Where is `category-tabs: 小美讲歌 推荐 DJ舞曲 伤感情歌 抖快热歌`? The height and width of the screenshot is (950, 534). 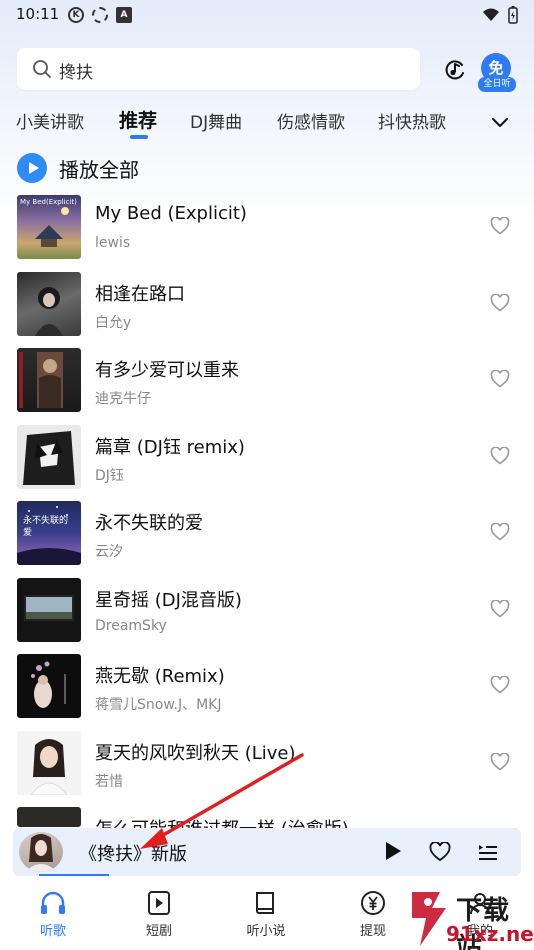 category-tabs: 小美讲歌 推荐 DJ舞曲 伤感情歌 抖快热歌 is located at coordinates (267, 124).